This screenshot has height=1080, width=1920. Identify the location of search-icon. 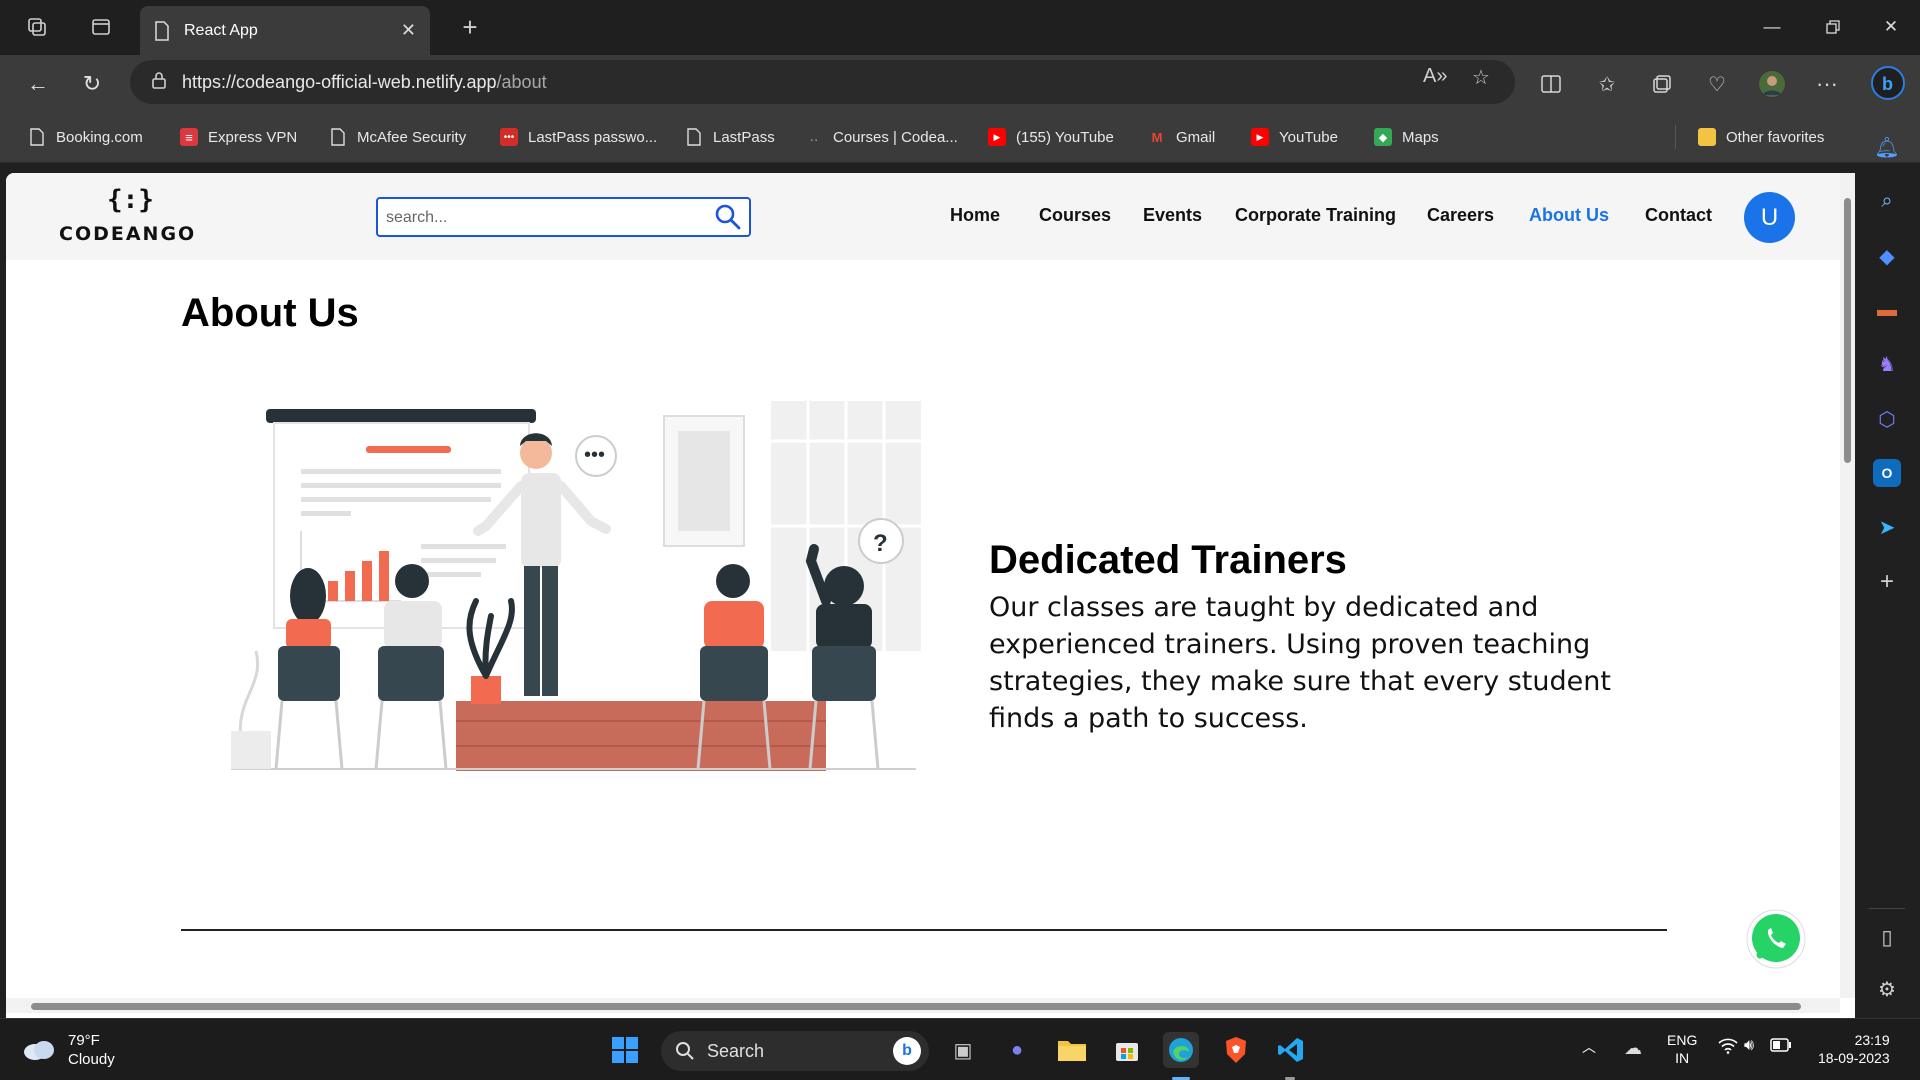
(728, 217).